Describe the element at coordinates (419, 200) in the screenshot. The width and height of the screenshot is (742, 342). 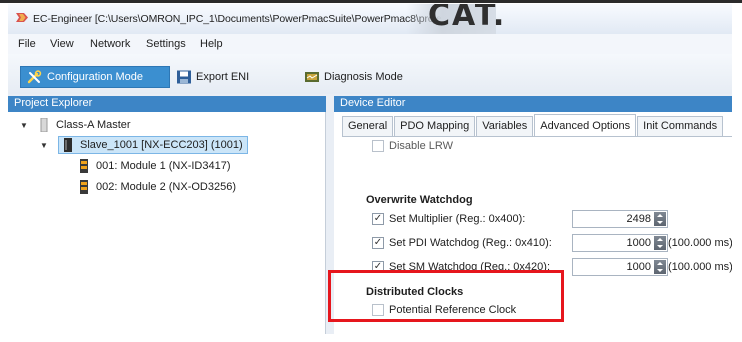
I see `overwrite-watchdog-title: Overwrite Watchdog` at that location.